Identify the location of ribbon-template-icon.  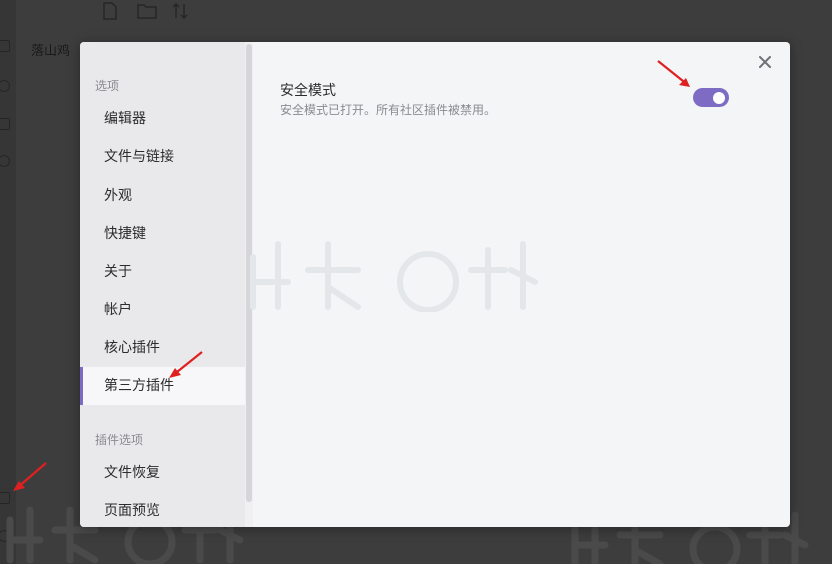
(5, 124).